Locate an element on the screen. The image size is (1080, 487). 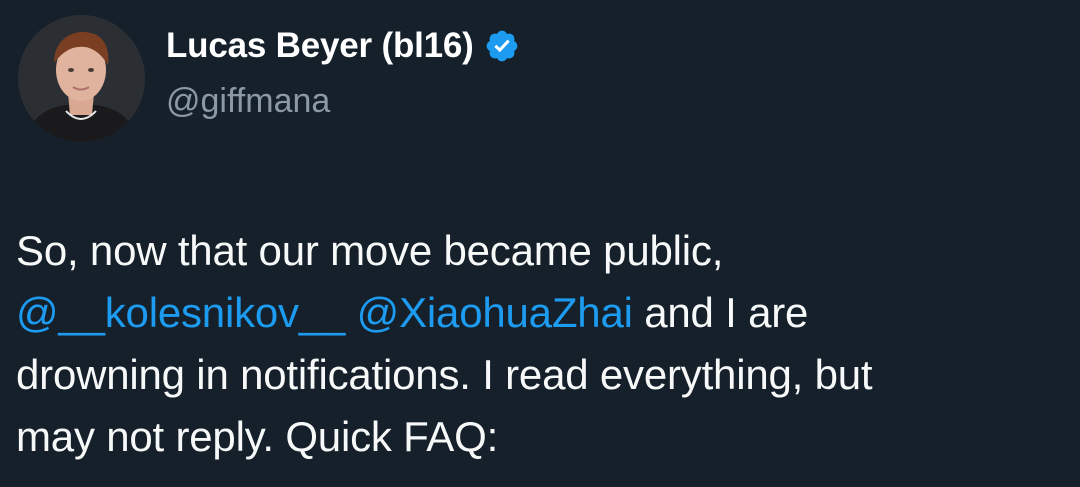
verified-badge-icon is located at coordinates (502, 46).